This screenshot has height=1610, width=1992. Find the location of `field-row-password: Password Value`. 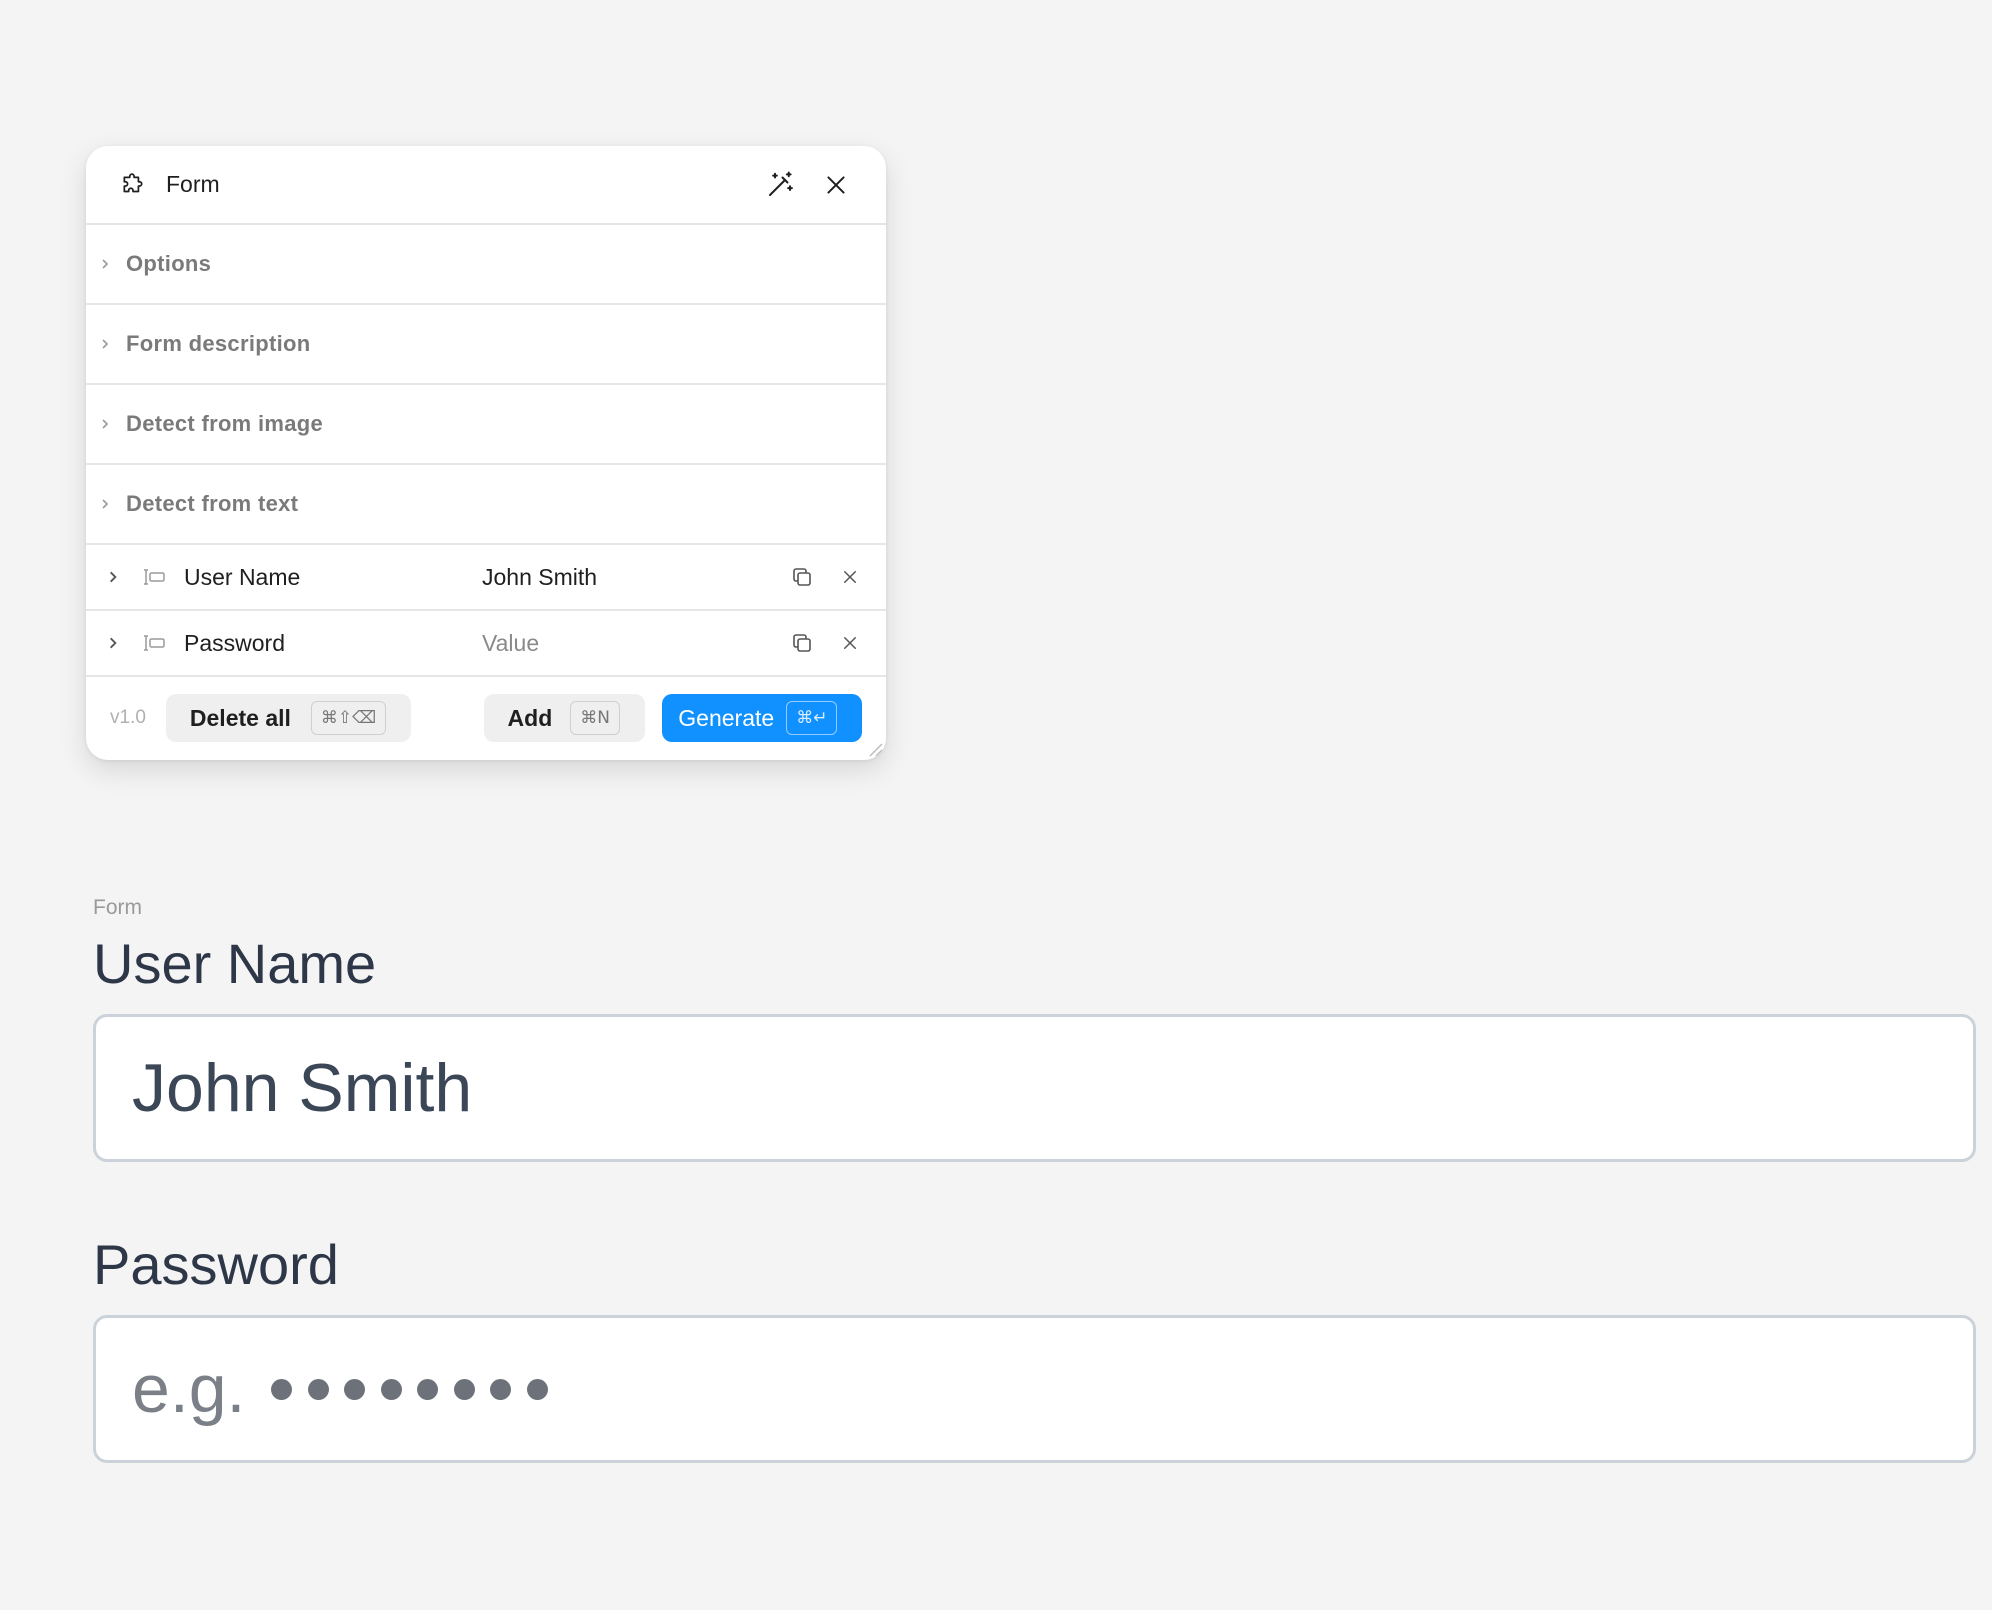

field-row-password: Password Value is located at coordinates (486, 644).